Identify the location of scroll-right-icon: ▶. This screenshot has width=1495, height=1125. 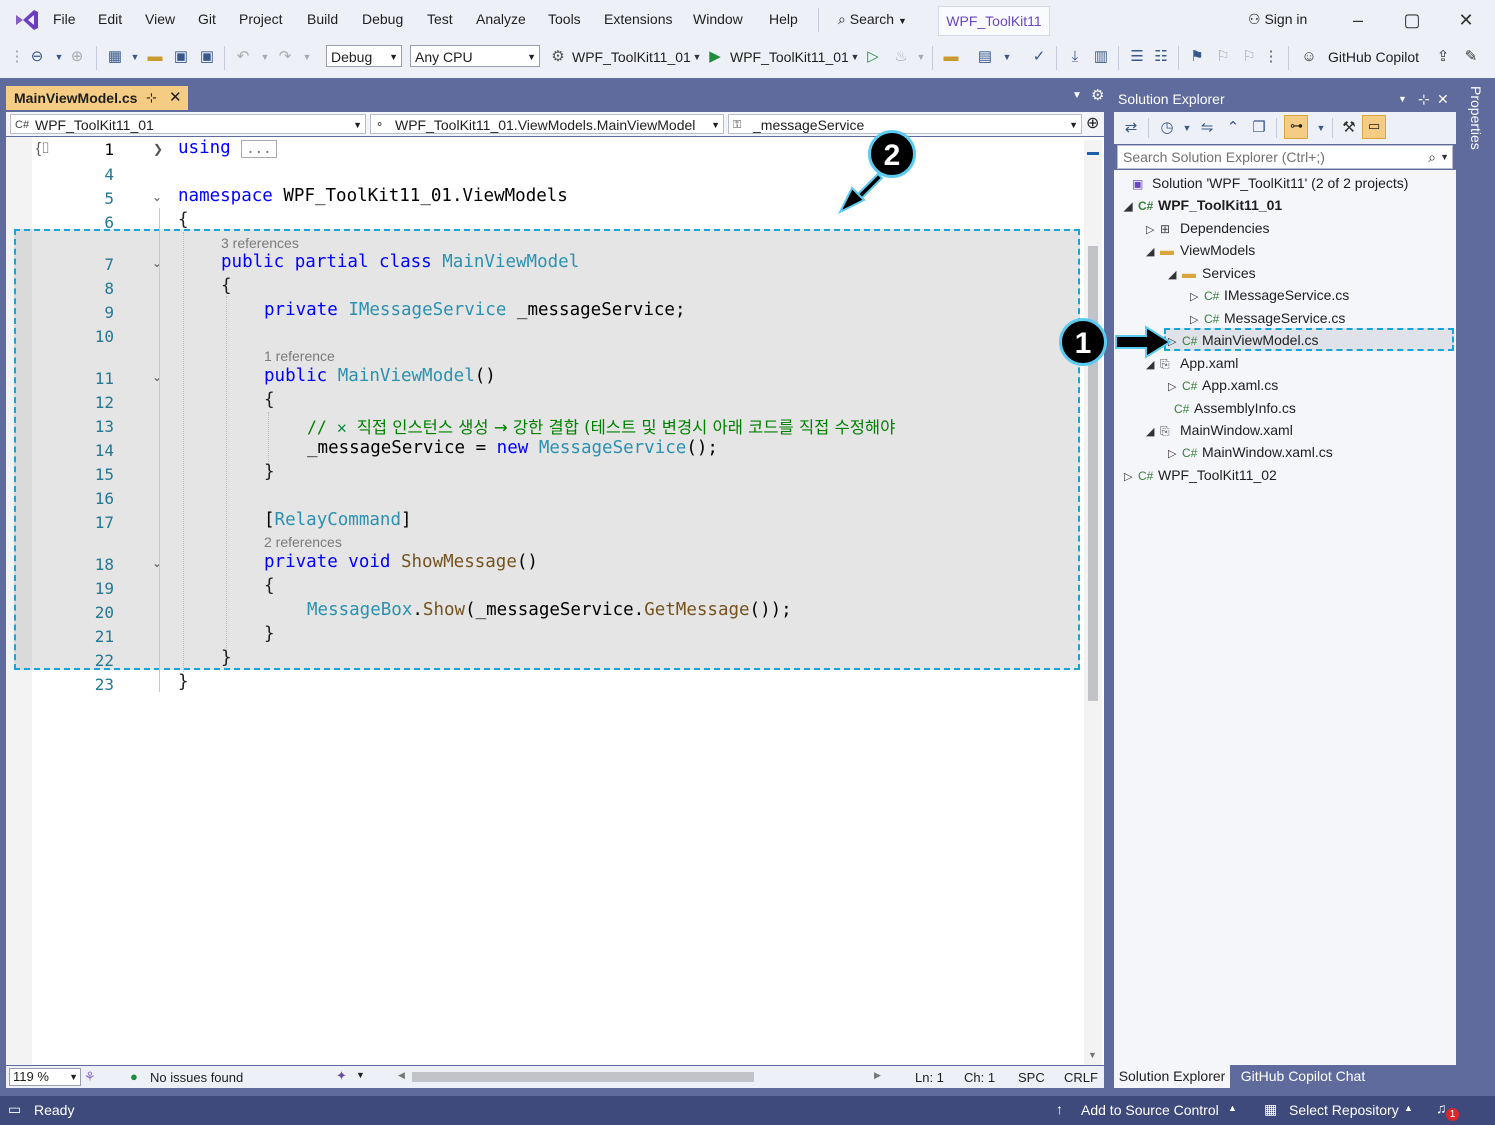
(877, 1075).